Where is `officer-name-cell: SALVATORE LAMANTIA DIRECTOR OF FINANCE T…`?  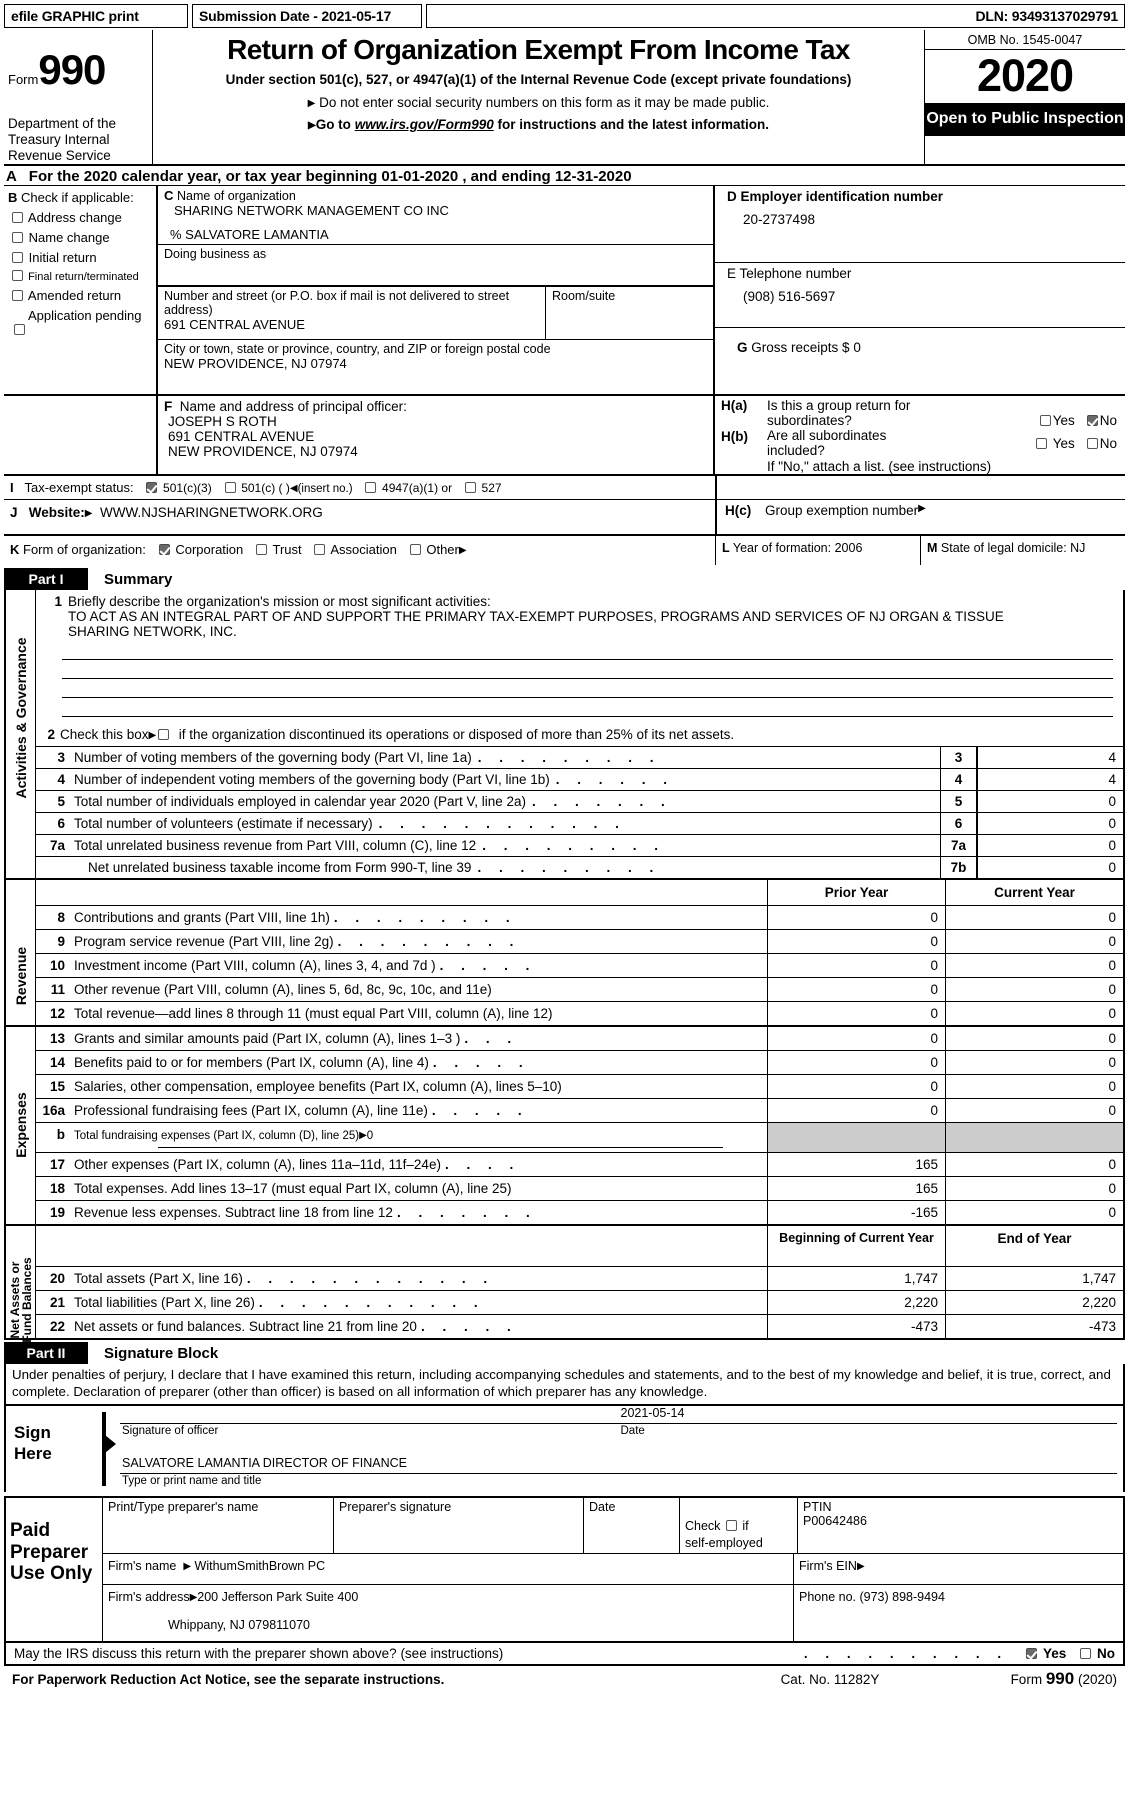
officer-name-cell: SALVATORE LAMANTIA DIRECTOR OF FINANCE T… is located at coordinates (618, 1474).